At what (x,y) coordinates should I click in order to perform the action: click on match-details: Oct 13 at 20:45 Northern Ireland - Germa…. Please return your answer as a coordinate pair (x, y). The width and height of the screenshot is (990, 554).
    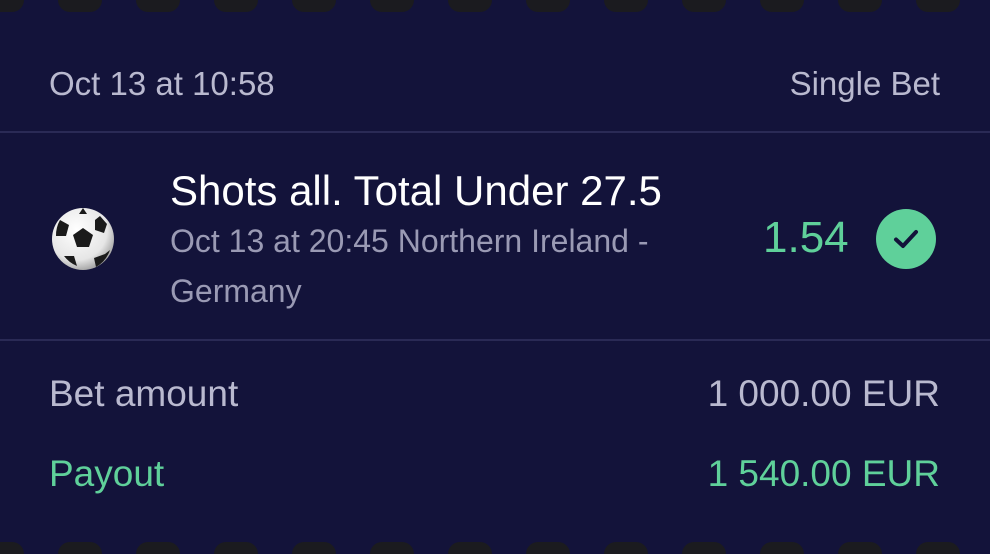
    Looking at the image, I should click on (409, 266).